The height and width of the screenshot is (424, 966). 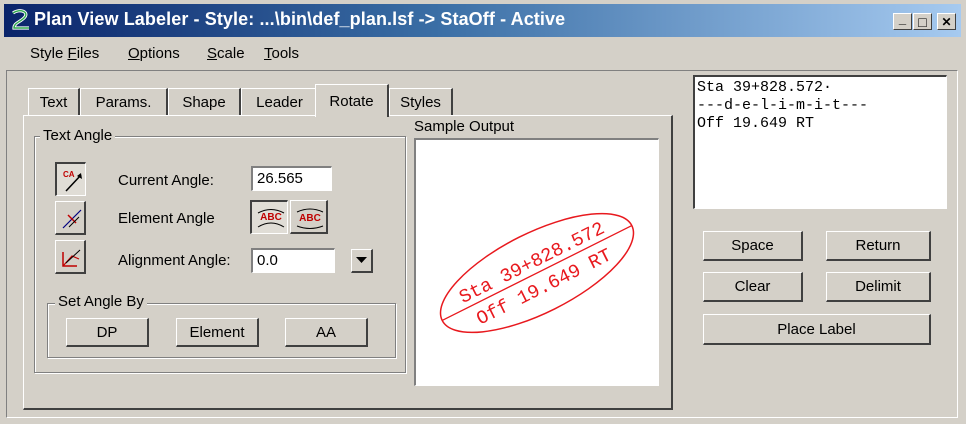 I want to click on menu-tools: Tools, so click(x=281, y=53).